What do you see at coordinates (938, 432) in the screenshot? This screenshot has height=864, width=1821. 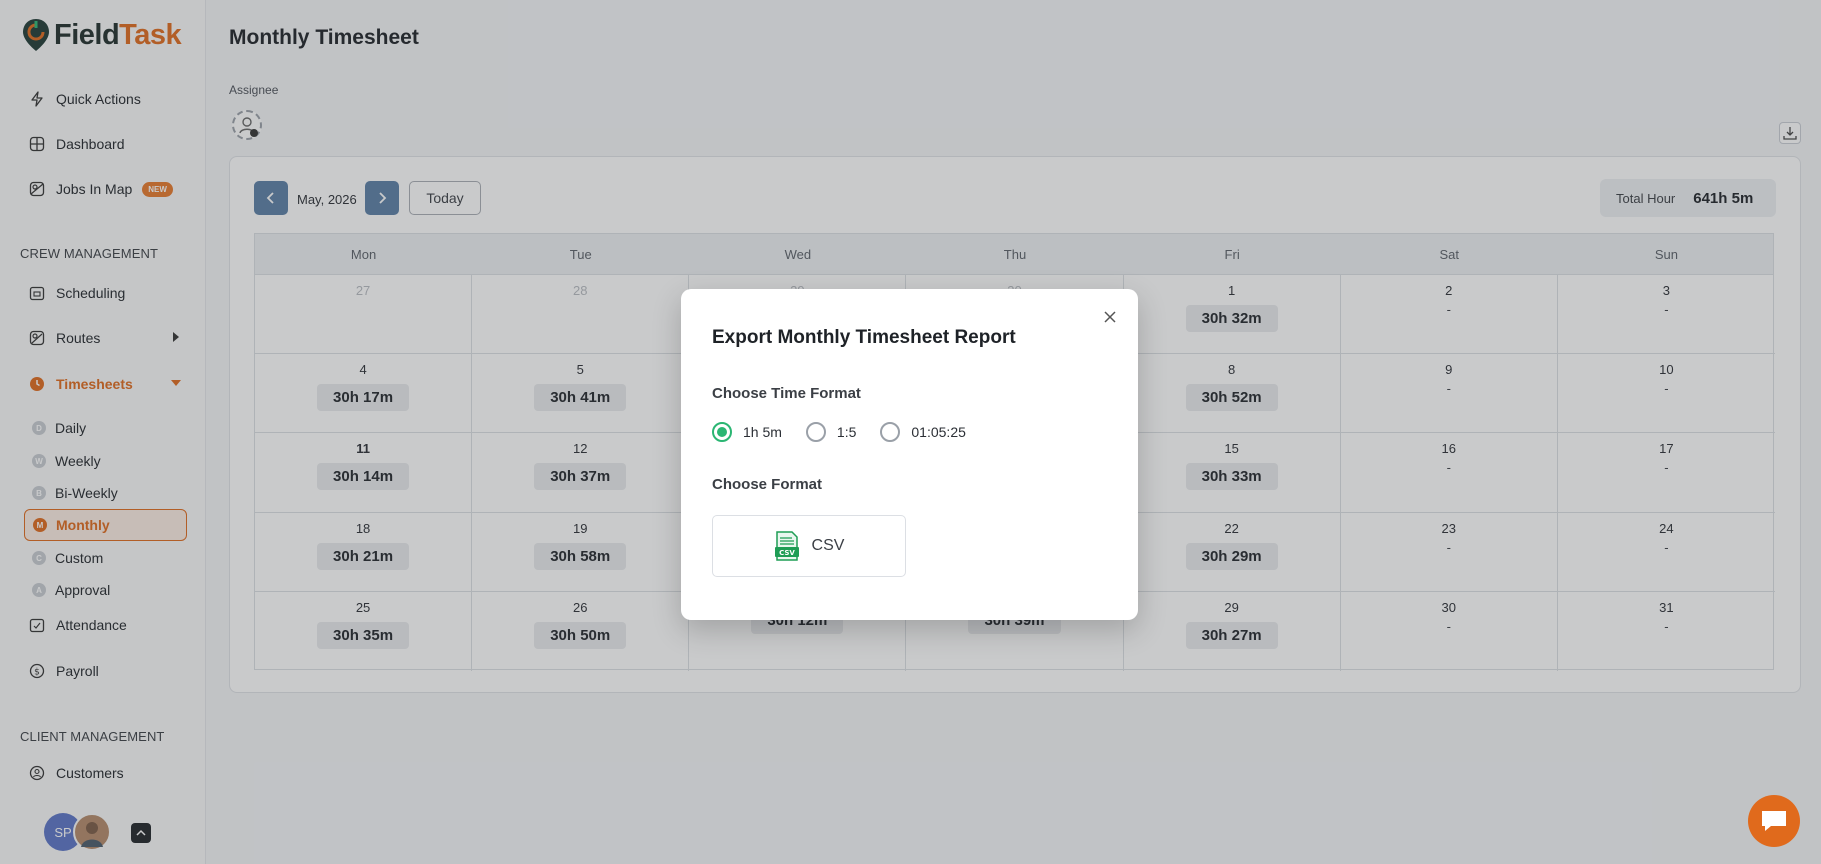 I see `time-format-label-hhmmss: 01:05:25` at bounding box center [938, 432].